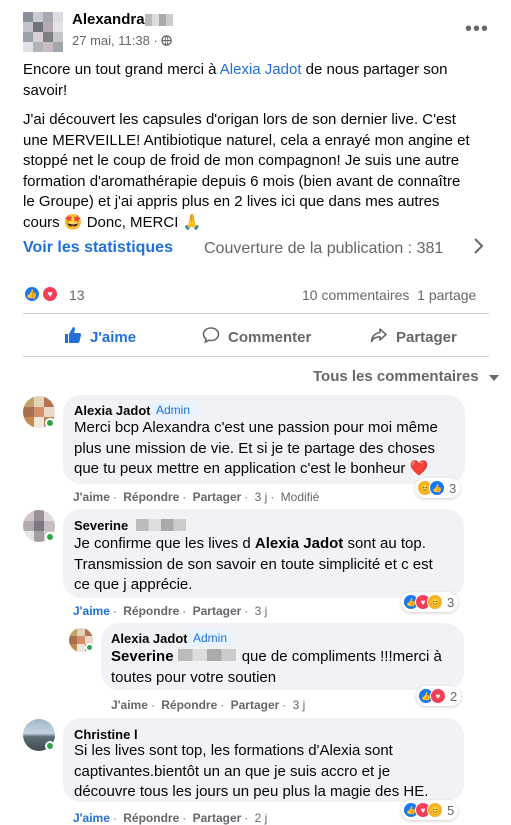 The image size is (511, 825). I want to click on comment-reactions-count: 5, so click(451, 810).